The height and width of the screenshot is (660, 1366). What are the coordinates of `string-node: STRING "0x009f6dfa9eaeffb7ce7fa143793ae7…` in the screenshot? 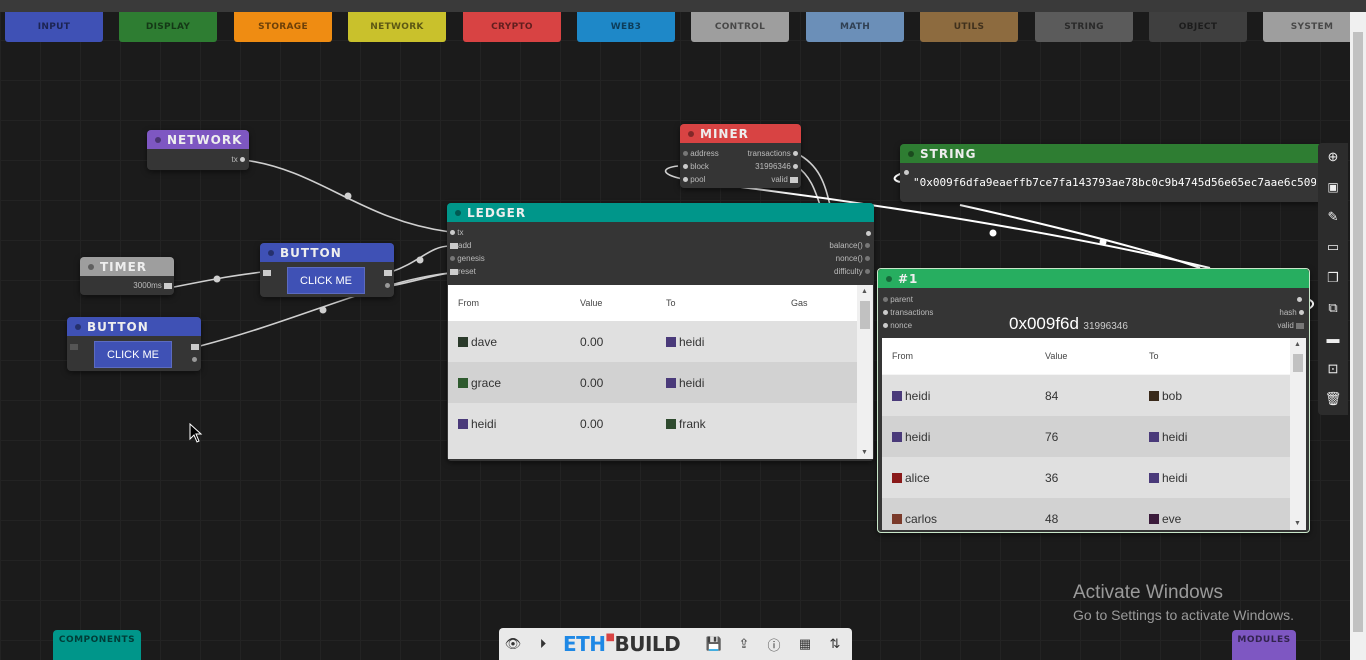 It's located at (1110, 173).